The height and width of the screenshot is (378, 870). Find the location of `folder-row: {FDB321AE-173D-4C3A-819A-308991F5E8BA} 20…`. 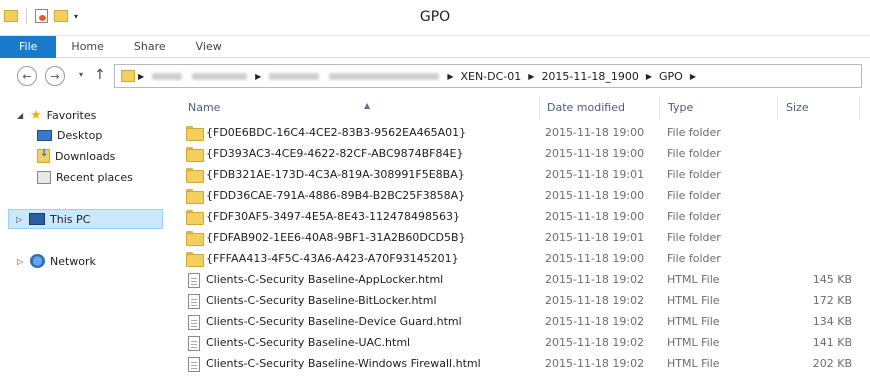

folder-row: {FDB321AE-173D-4C3A-819A-308991F5E8BA} 20… is located at coordinates (520, 175).